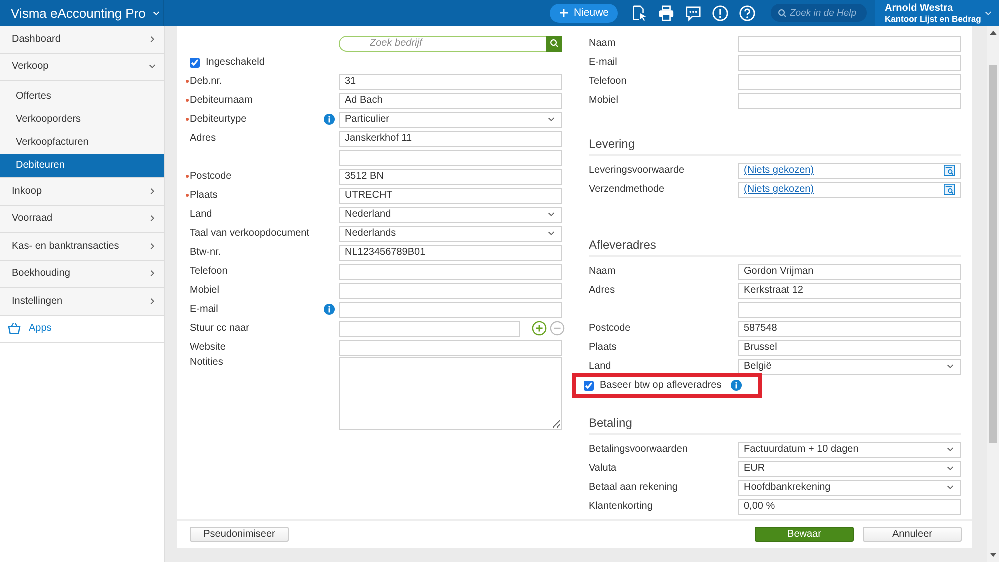  Describe the element at coordinates (666, 13) in the screenshot. I see `printer-icon` at that location.